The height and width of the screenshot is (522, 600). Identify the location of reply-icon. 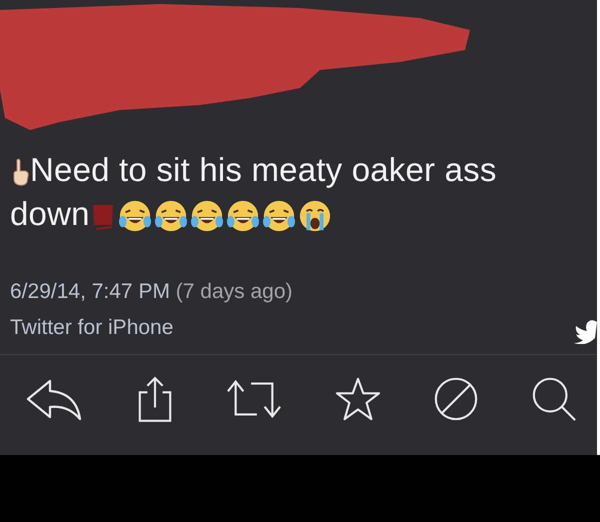
(54, 399).